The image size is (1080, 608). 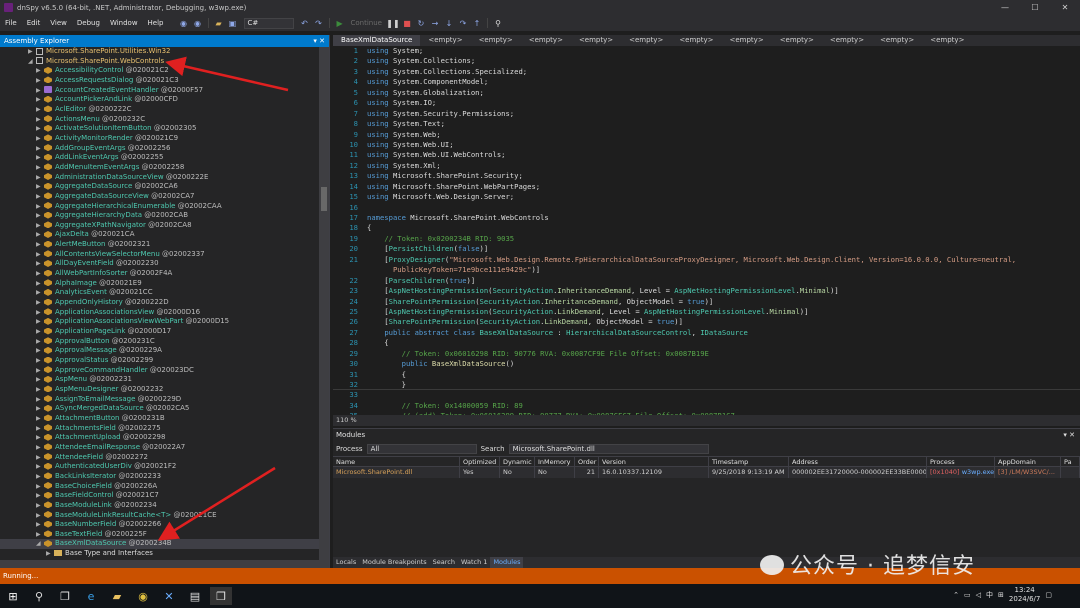 What do you see at coordinates (1005, 7) in the screenshot?
I see `minimize-icon: —` at bounding box center [1005, 7].